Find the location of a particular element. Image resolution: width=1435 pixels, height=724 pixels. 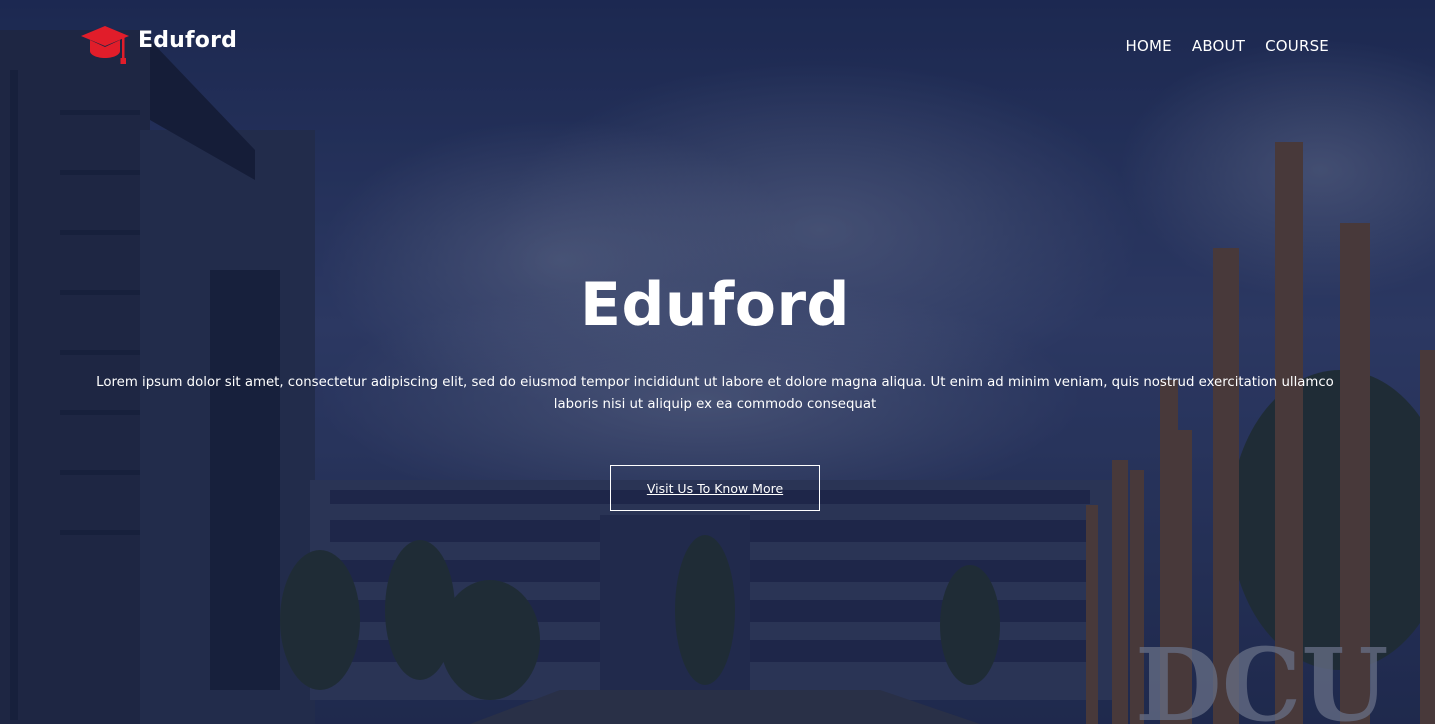

nav-menu: HOME ABOUT COURSE is located at coordinates (1227, 46).